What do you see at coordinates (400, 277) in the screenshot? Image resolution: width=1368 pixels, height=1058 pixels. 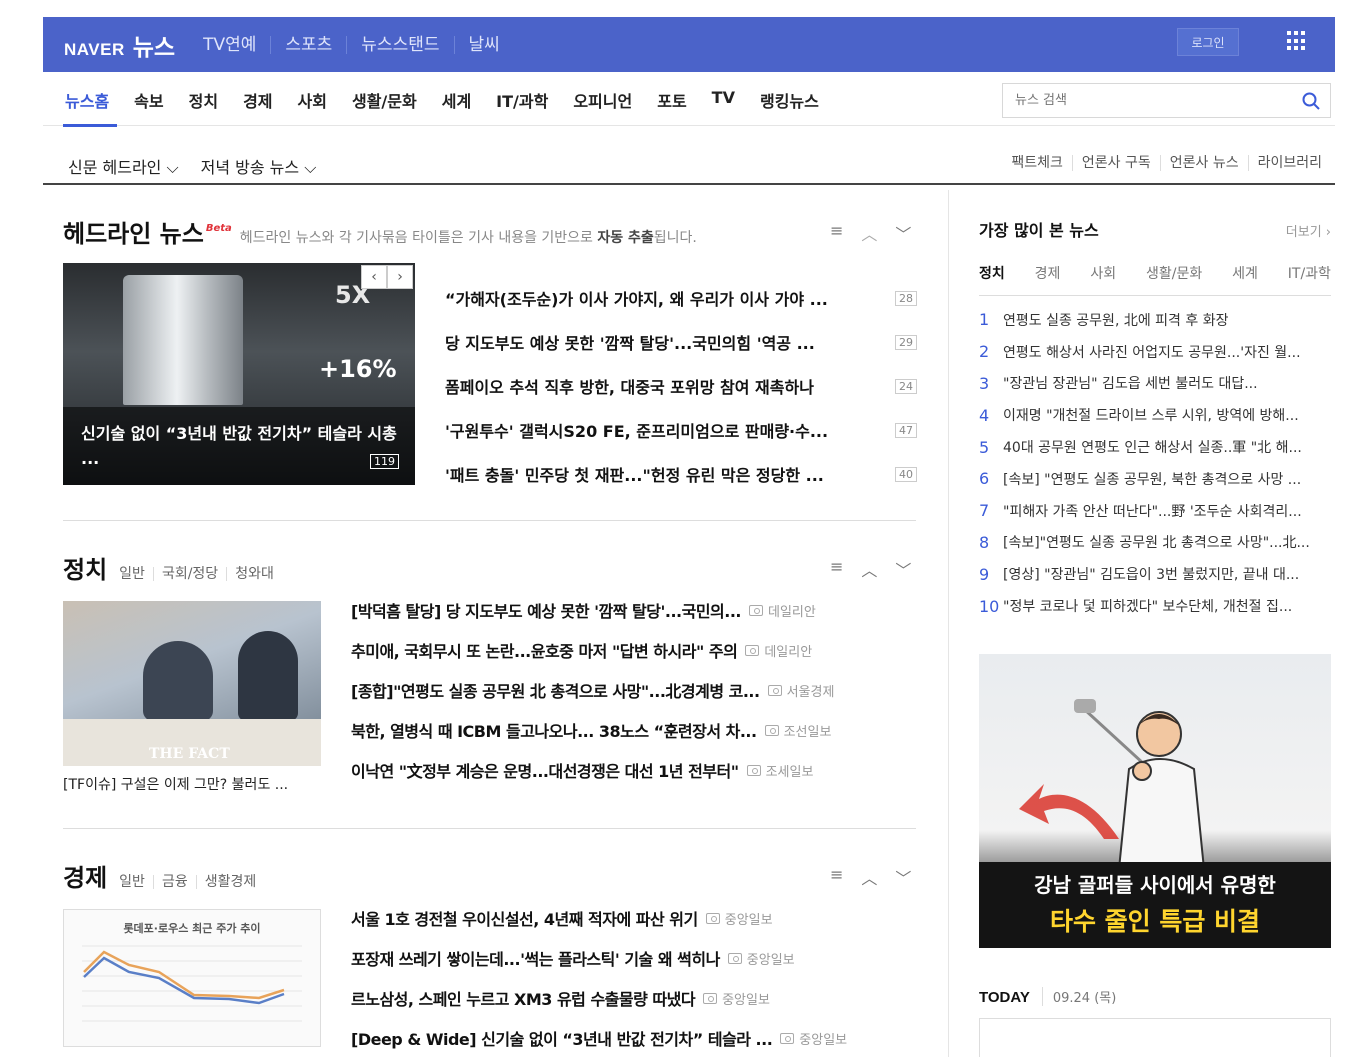 I see `next-arrow-icon: ›` at bounding box center [400, 277].